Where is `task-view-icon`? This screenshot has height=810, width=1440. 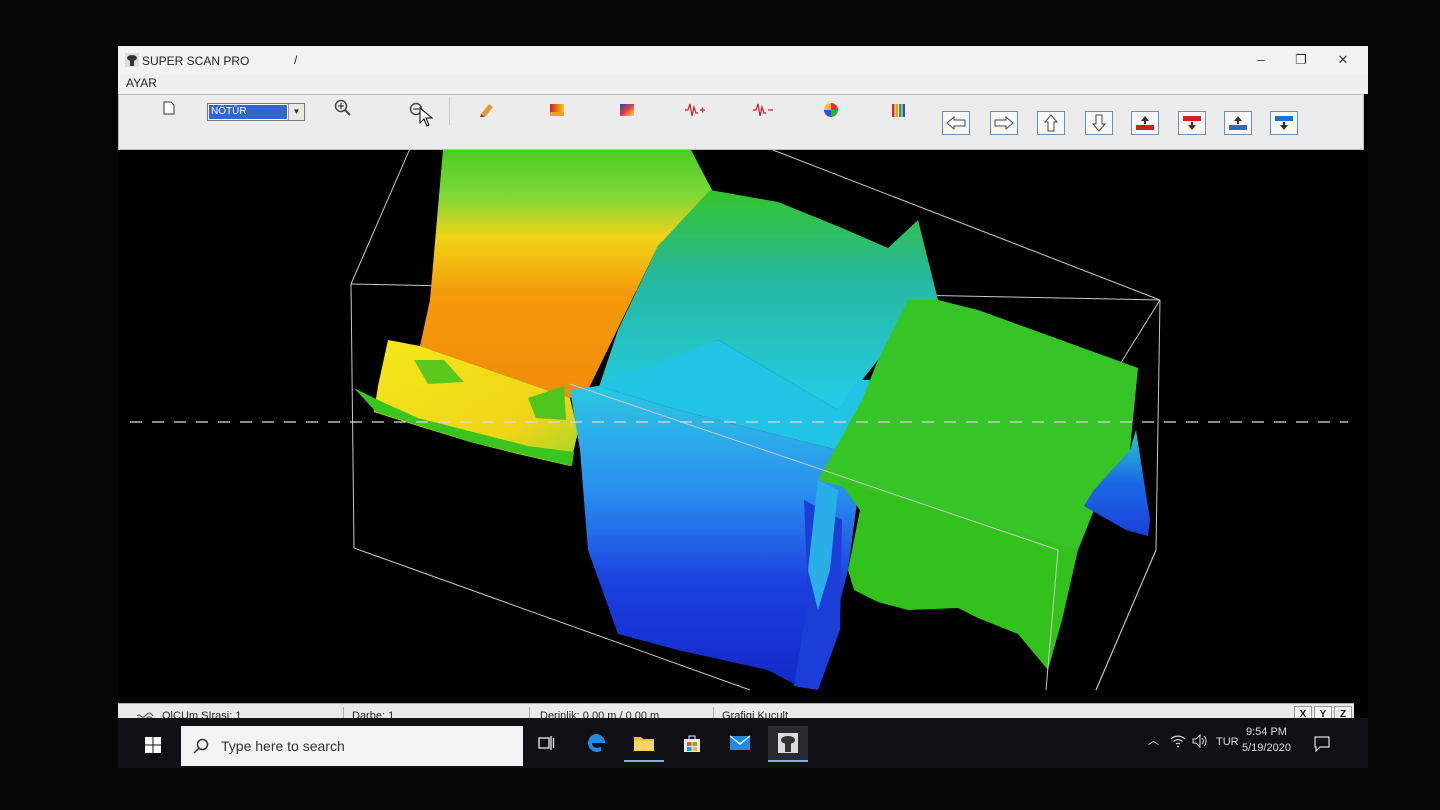
task-view-icon is located at coordinates (546, 743).